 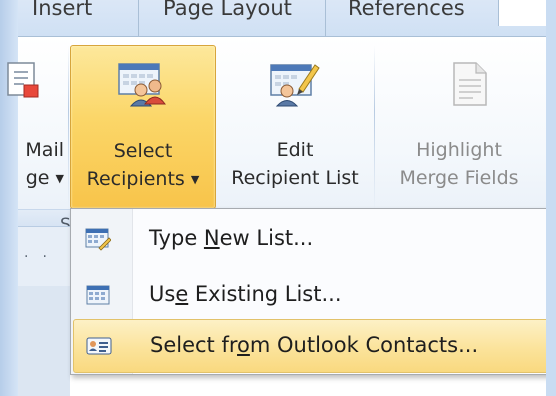 I want to click on existing-list-icon, so click(x=98, y=295).